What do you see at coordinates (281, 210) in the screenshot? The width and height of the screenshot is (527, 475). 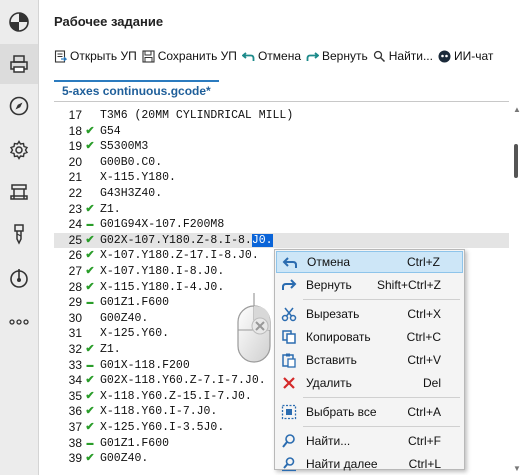 I see `code-line: 23 ✔ Z1.` at bounding box center [281, 210].